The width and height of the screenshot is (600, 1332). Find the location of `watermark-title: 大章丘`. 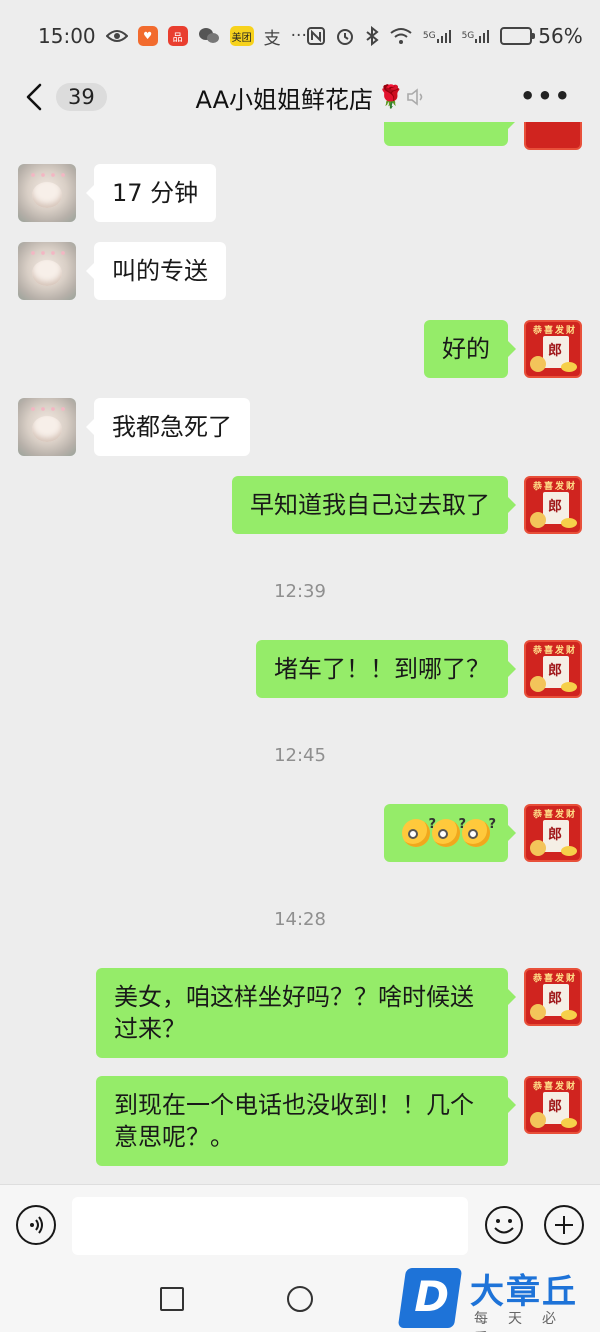

watermark-title: 大章丘 is located at coordinates (524, 1292).